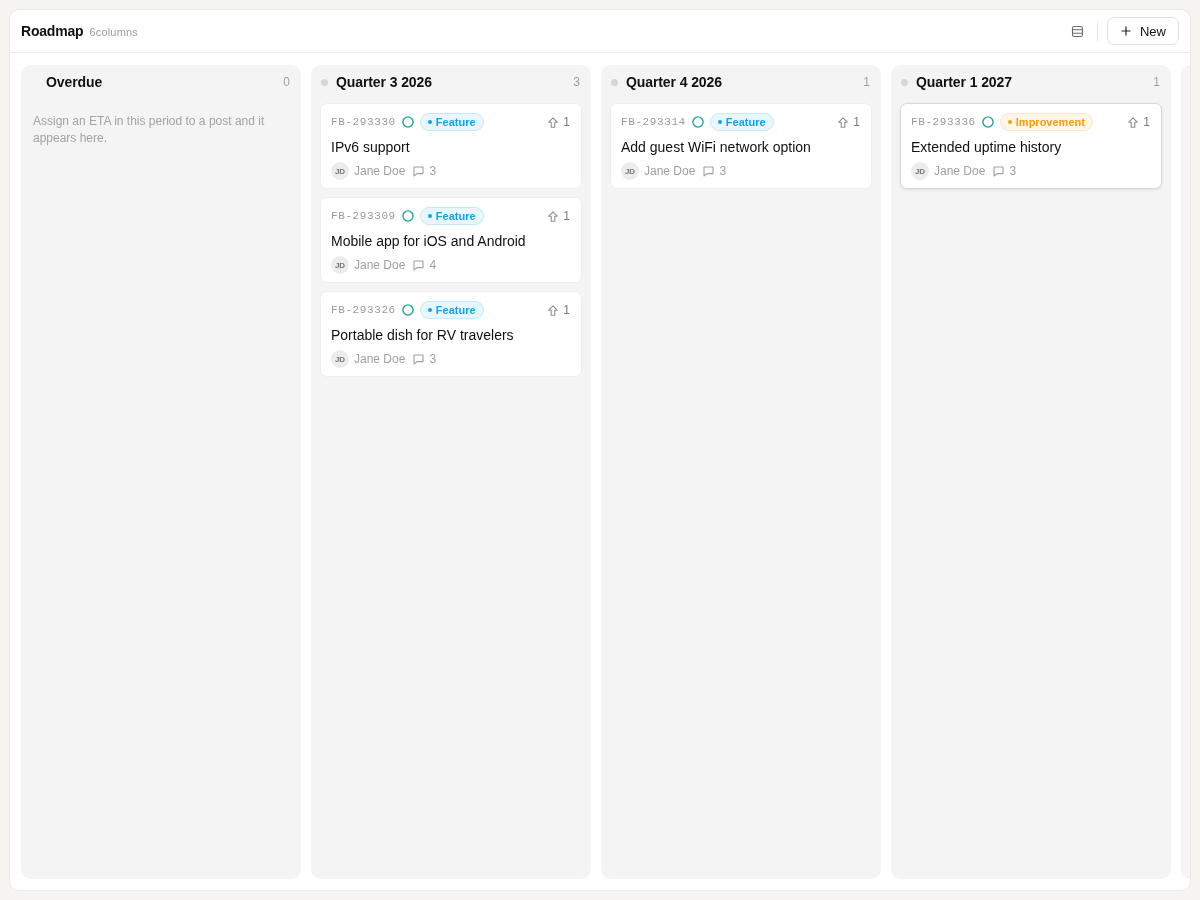 The height and width of the screenshot is (900, 1200). I want to click on column-title: Quarter 1 2027, so click(964, 82).